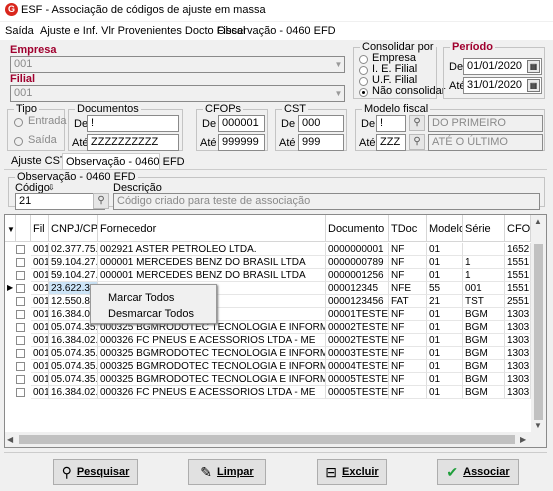  I want to click on table-cell: 1652, so click(518, 249).